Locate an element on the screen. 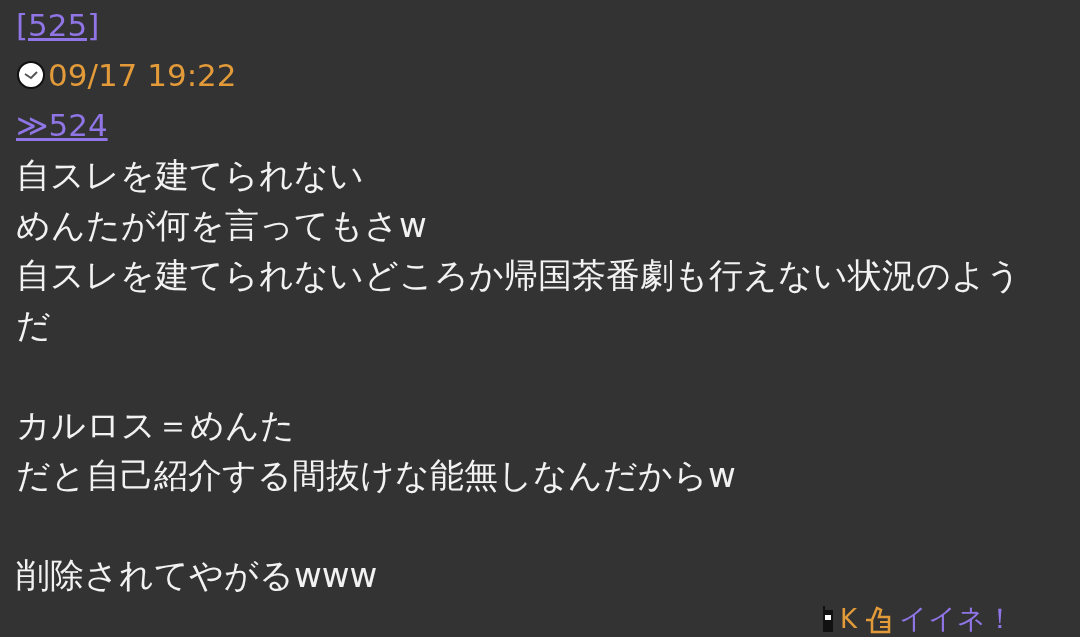 This screenshot has width=1080, height=637. reply-link: ≫524 is located at coordinates (62, 125).